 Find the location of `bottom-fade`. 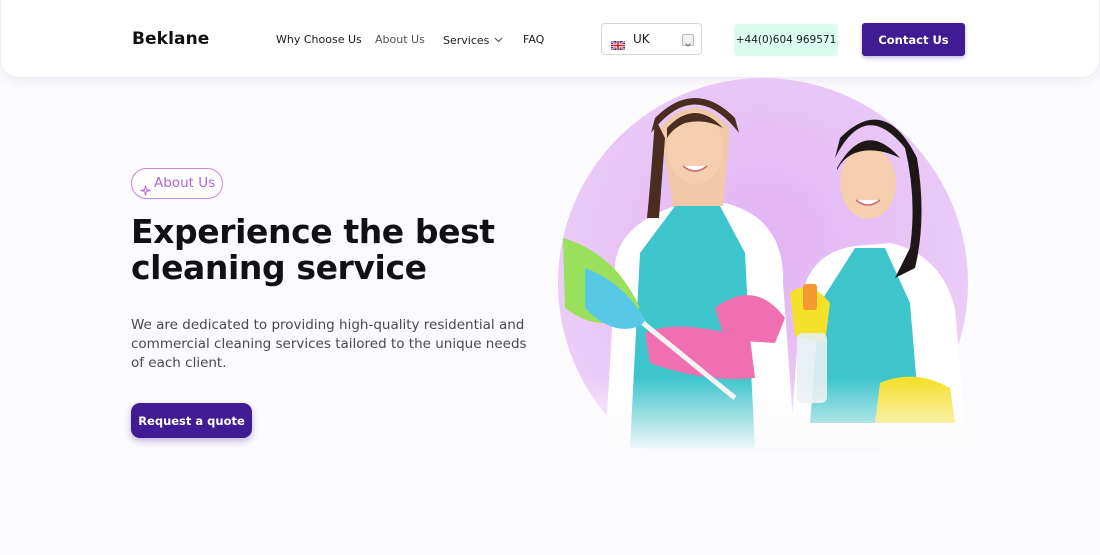

bottom-fade is located at coordinates (765, 415).